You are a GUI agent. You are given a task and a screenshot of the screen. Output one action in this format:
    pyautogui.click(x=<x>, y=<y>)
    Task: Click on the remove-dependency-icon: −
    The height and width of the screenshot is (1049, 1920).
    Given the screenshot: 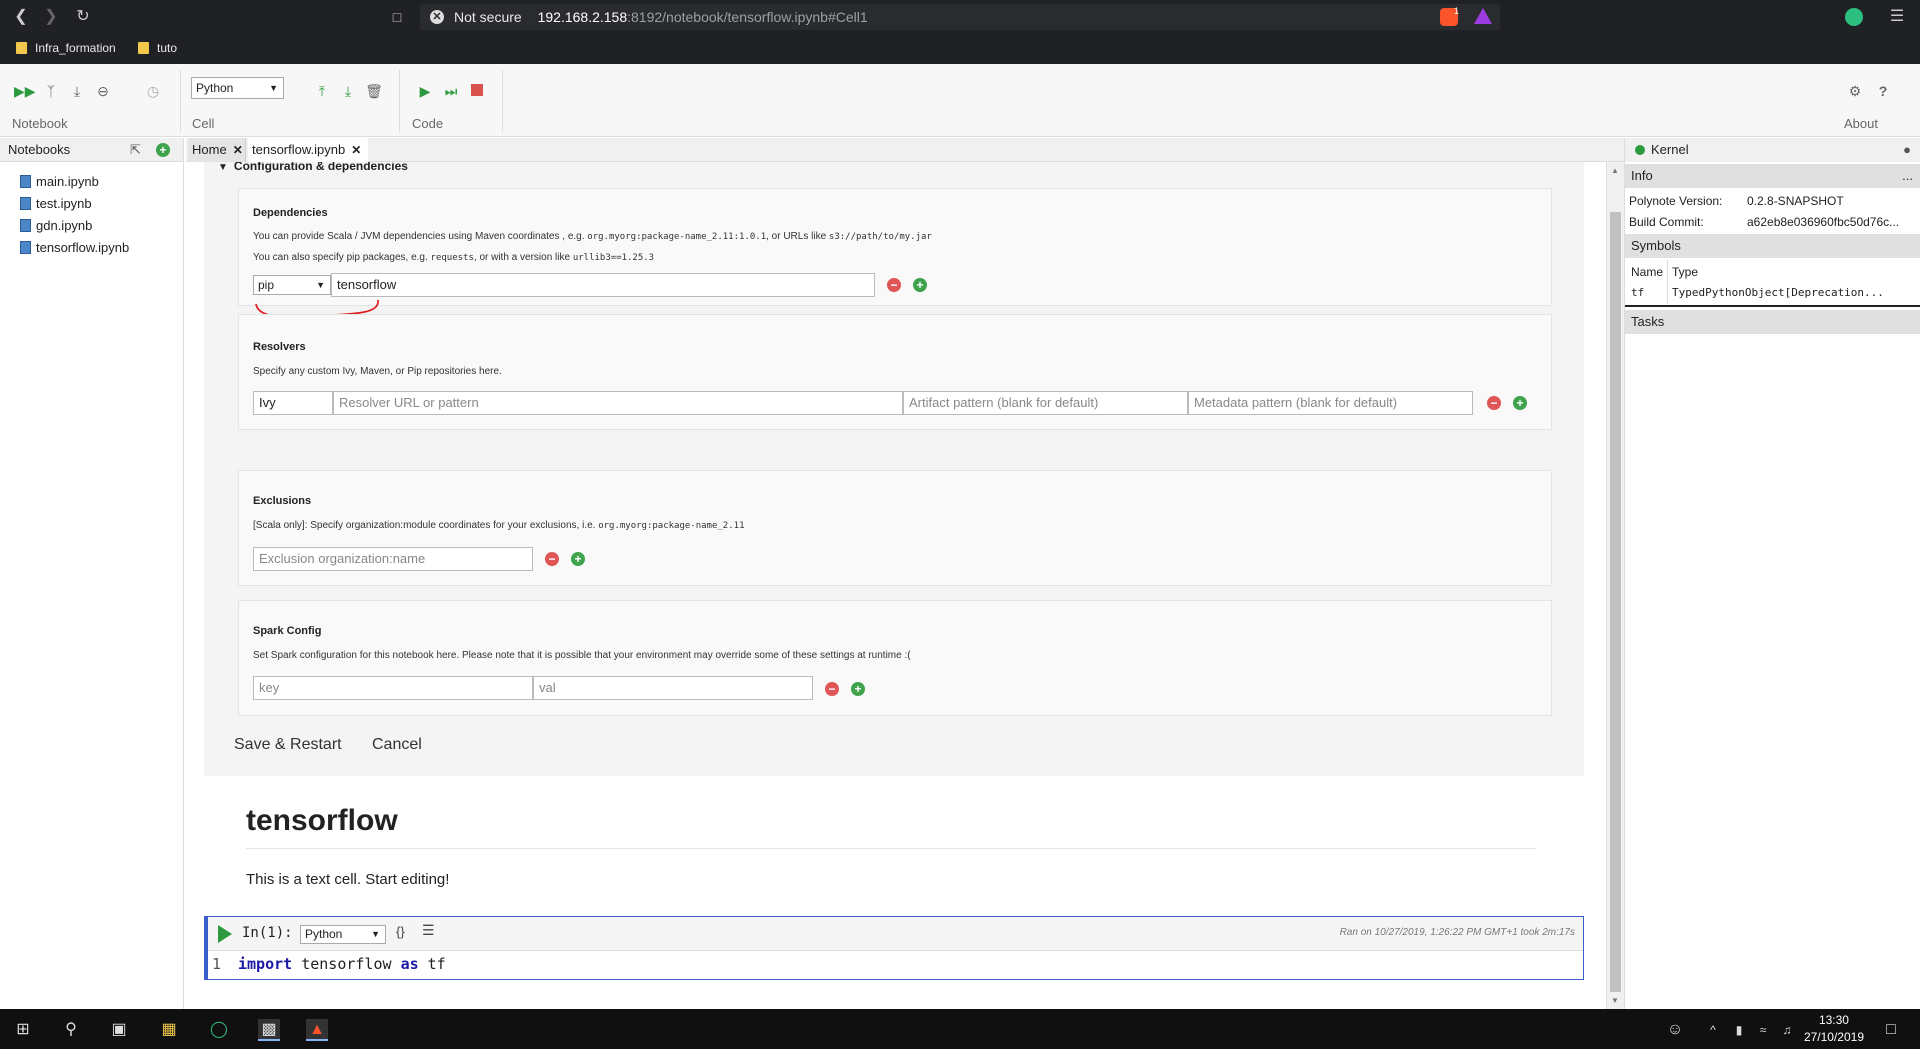 What is the action you would take?
    pyautogui.click(x=894, y=285)
    